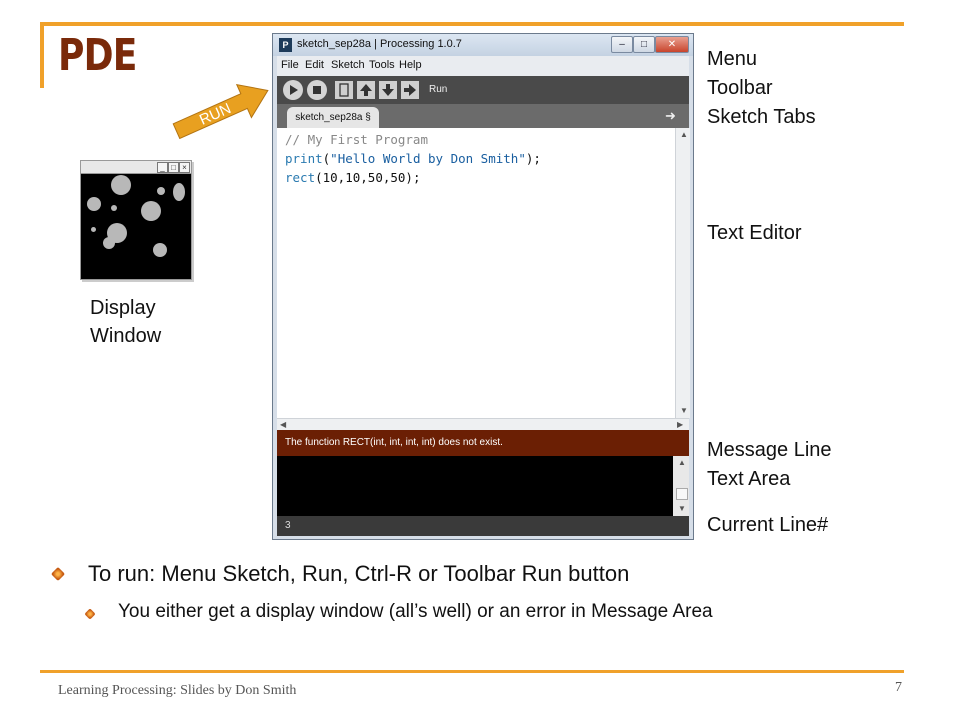  I want to click on close-button: ×, so click(184, 167).